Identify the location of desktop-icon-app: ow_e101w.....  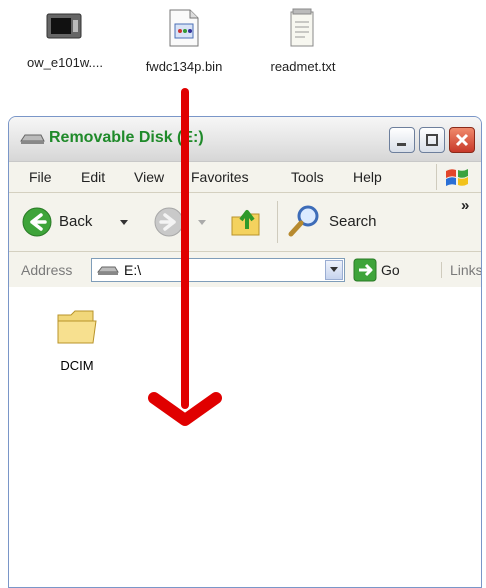
(65, 39).